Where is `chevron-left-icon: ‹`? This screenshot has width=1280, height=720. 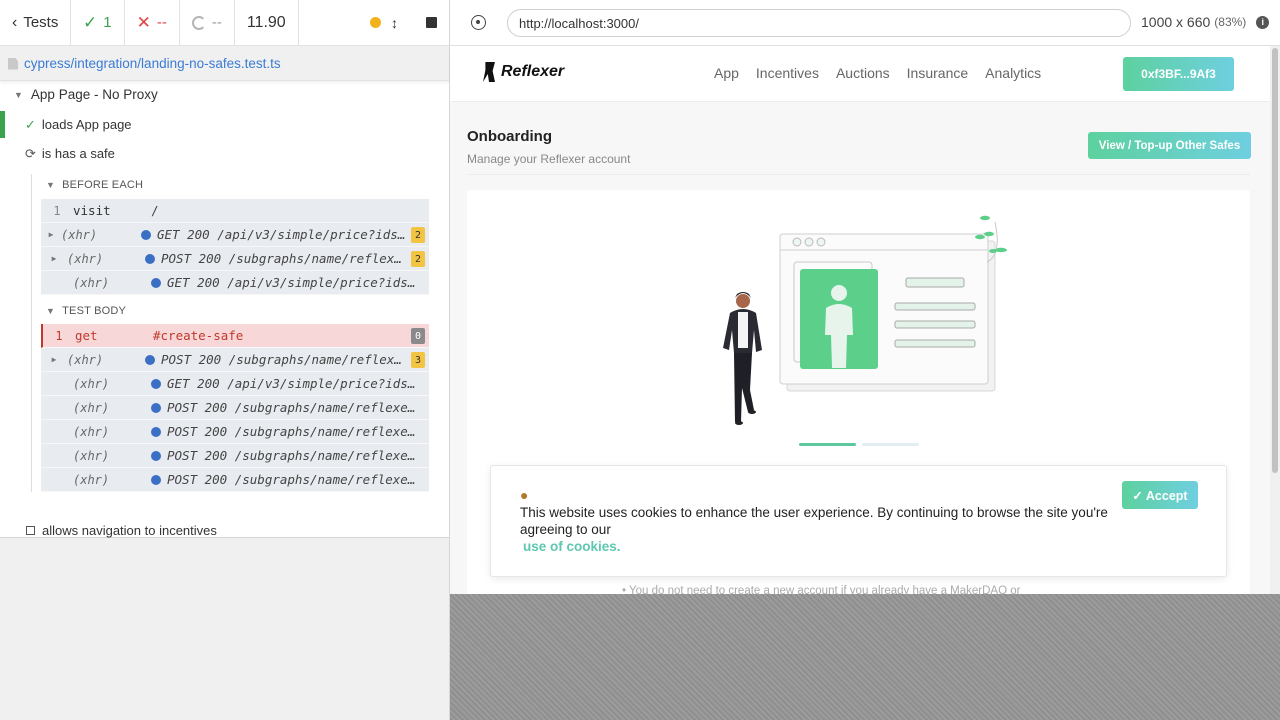
chevron-left-icon: ‹ is located at coordinates (15, 22).